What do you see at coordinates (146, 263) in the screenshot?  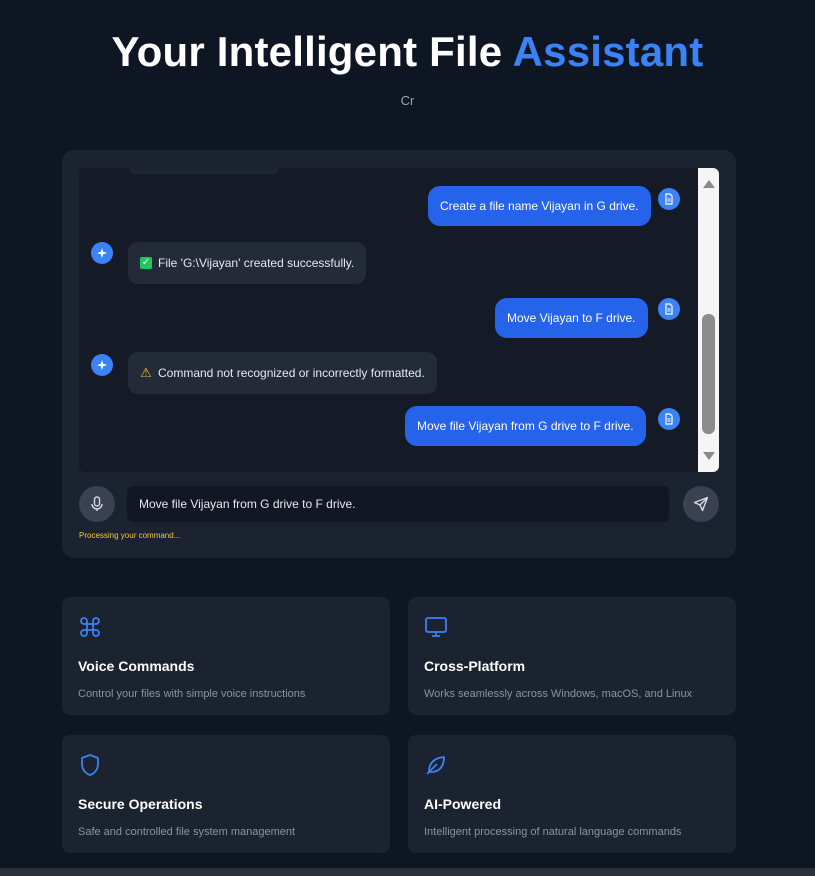 I see `success-check-icon: ✓` at bounding box center [146, 263].